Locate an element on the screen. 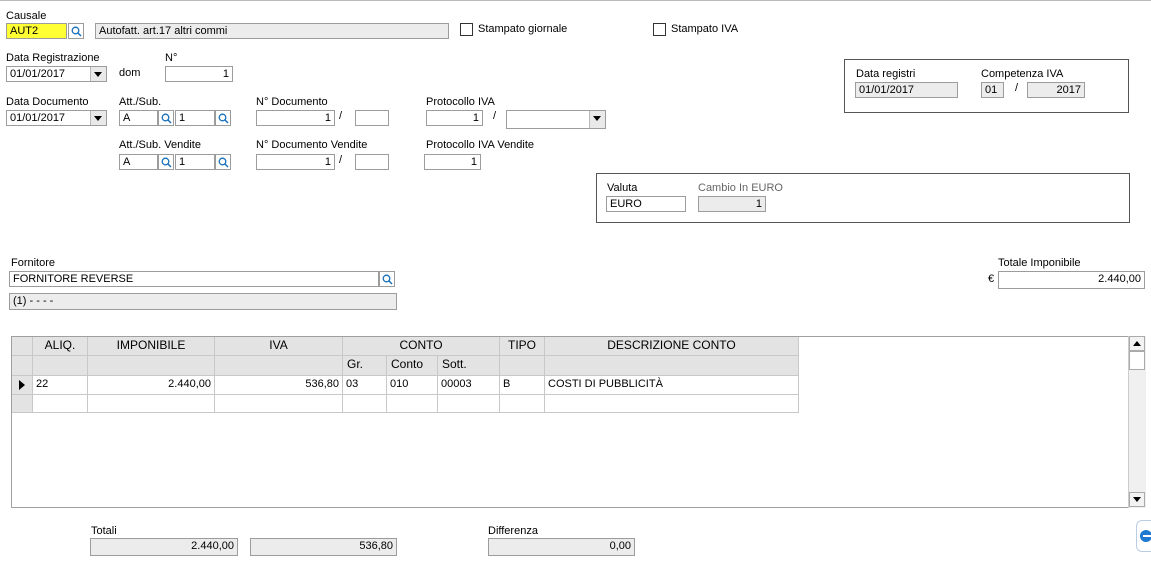 This screenshot has height=582, width=1151. gr-subheader: Gr. is located at coordinates (365, 366).